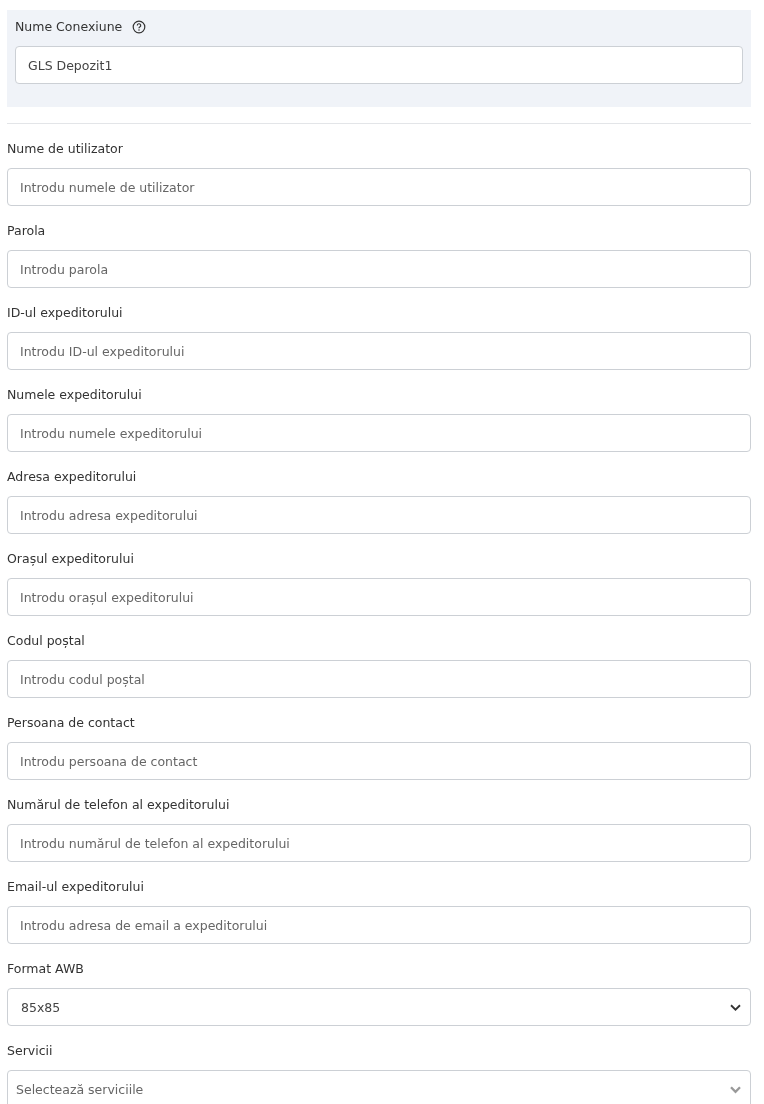 This screenshot has width=764, height=1104. What do you see at coordinates (30, 1051) in the screenshot?
I see `field-label: Servicii` at bounding box center [30, 1051].